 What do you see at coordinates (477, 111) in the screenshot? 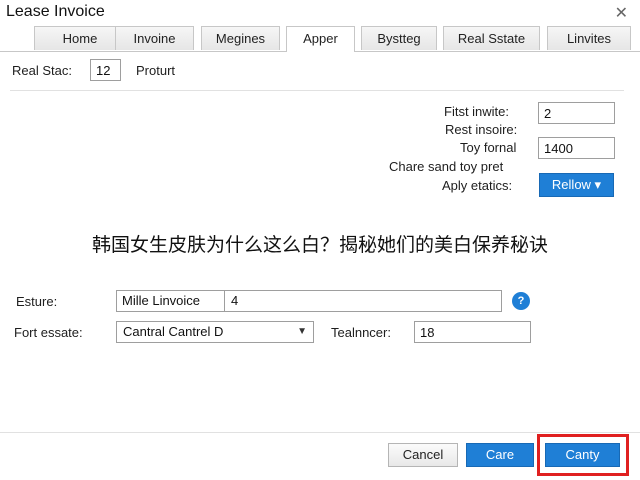
I see `first-invite-label: Fitst inwite:` at bounding box center [477, 111].